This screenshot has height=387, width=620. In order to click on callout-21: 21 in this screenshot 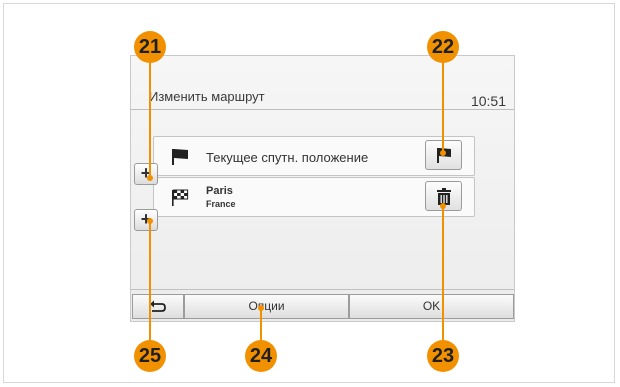, I will do `click(150, 47)`.